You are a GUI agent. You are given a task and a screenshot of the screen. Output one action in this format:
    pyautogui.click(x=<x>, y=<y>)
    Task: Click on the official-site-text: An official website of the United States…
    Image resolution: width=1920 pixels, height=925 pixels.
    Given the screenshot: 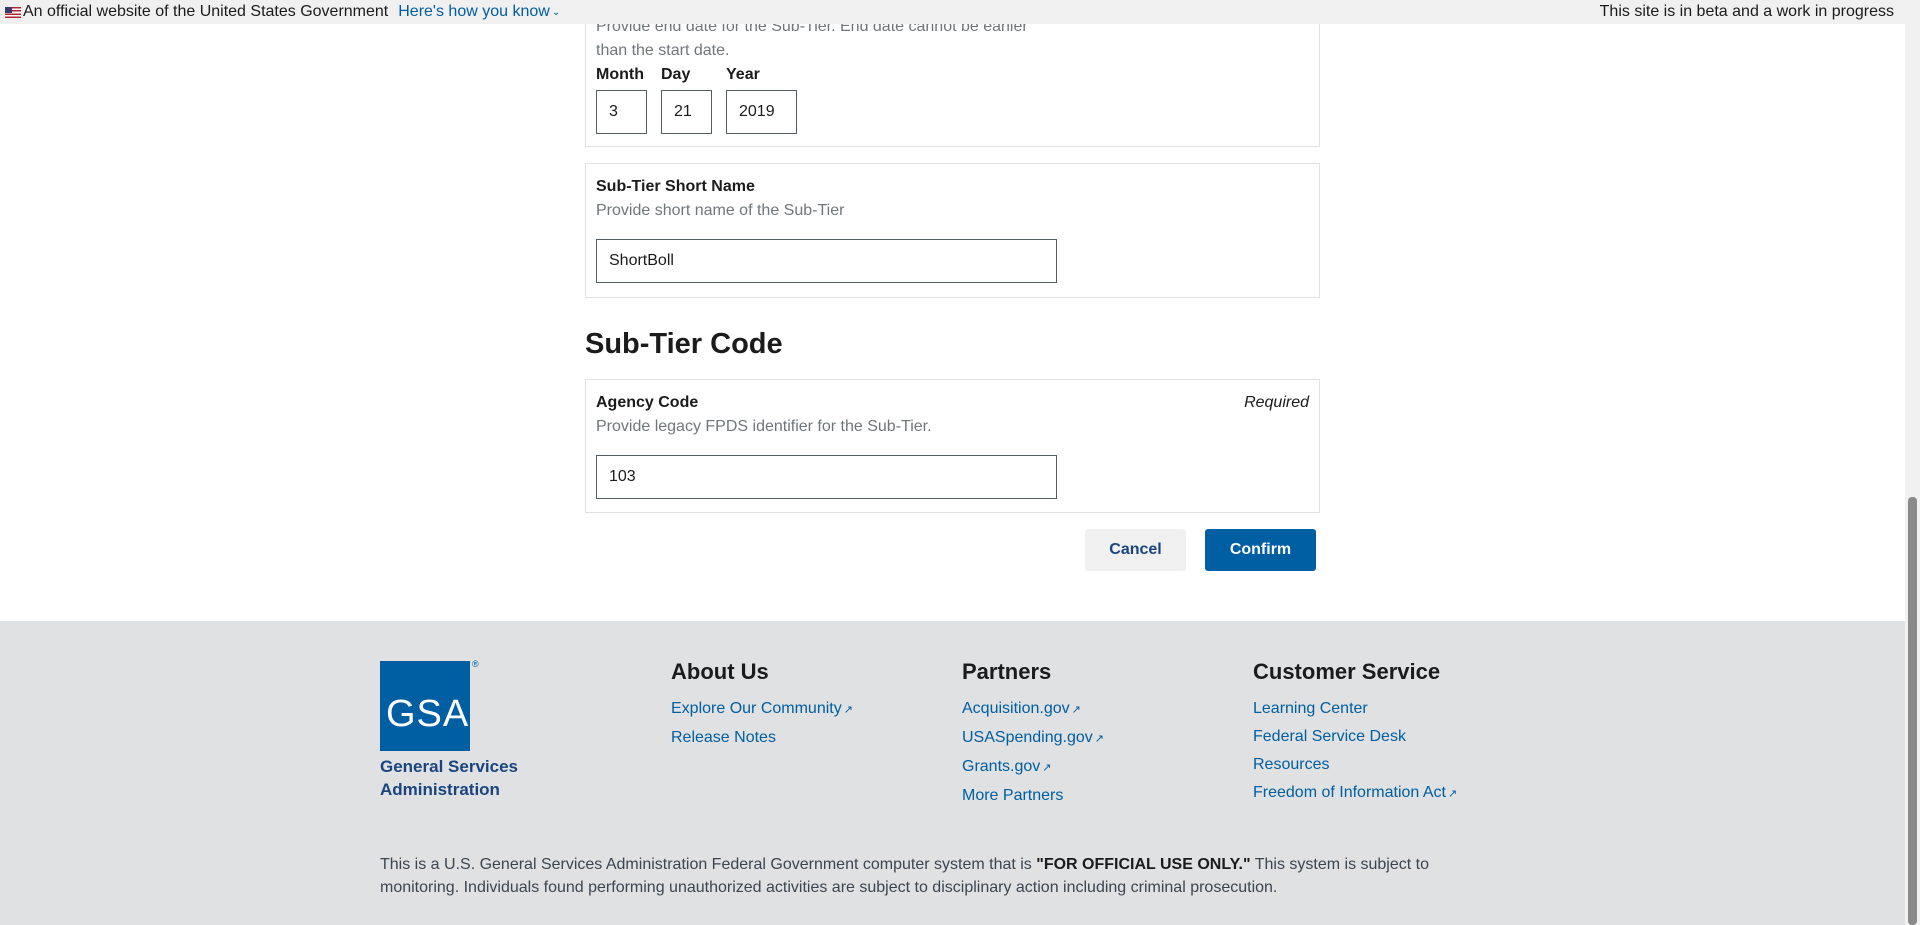 What is the action you would take?
    pyautogui.click(x=206, y=11)
    